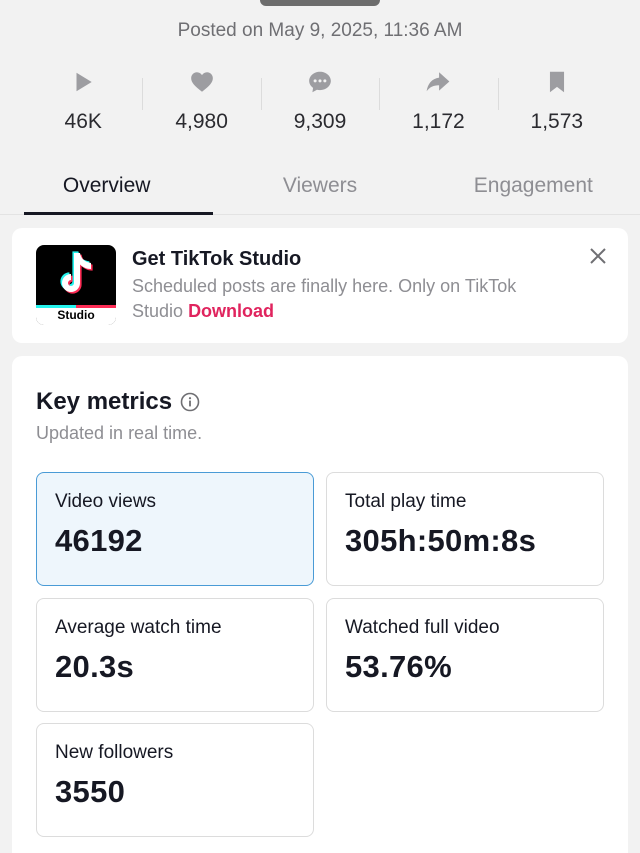  Describe the element at coordinates (438, 82) in the screenshot. I see `share-icon` at that location.